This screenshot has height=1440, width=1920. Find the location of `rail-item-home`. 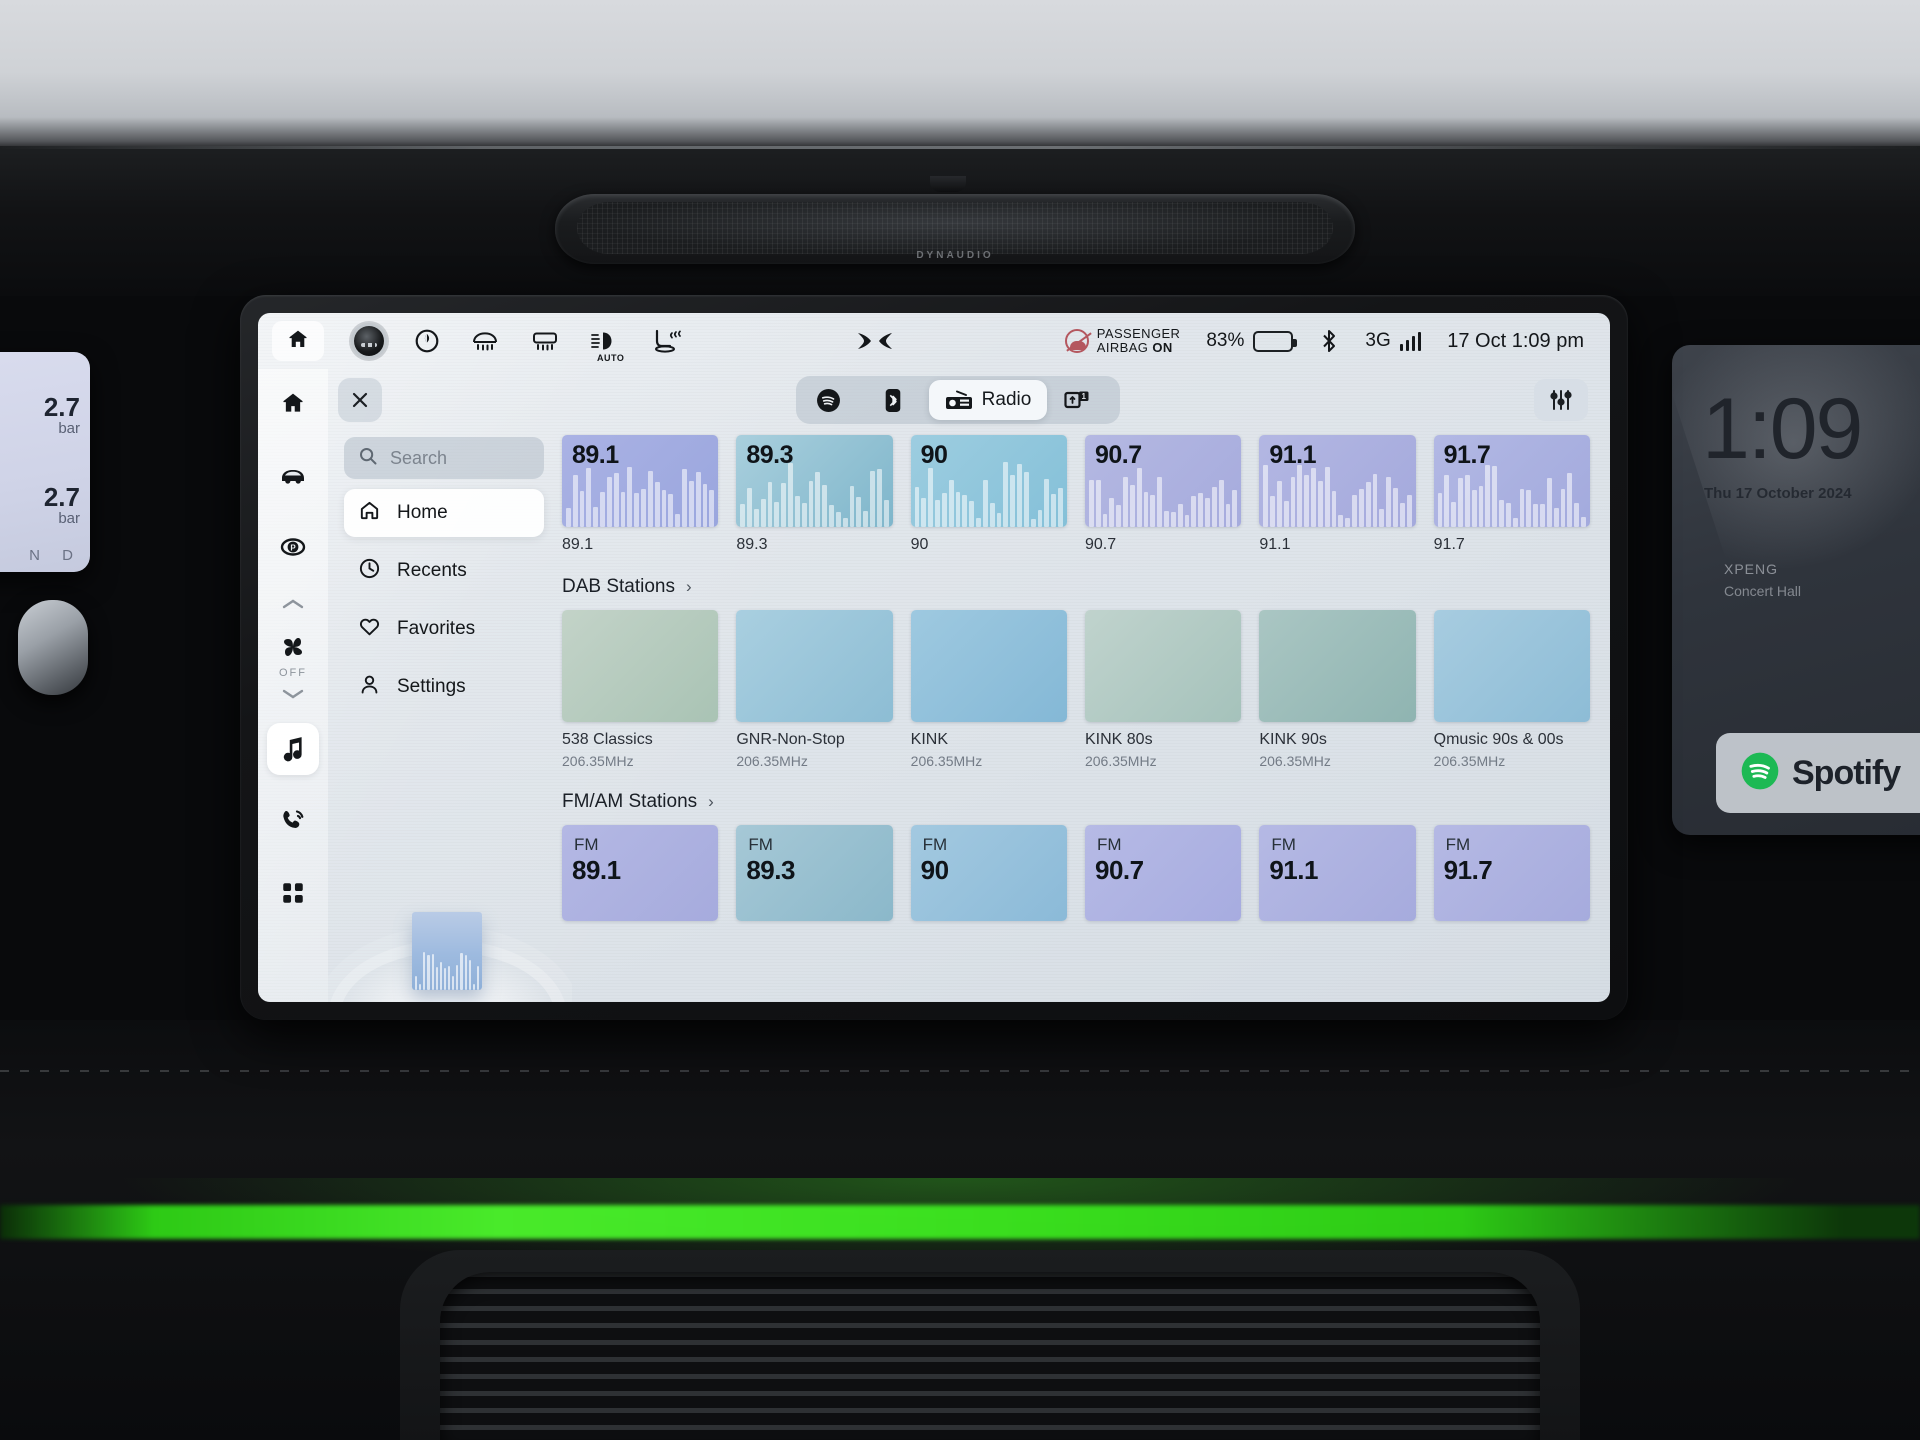

rail-item-home is located at coordinates (293, 403).